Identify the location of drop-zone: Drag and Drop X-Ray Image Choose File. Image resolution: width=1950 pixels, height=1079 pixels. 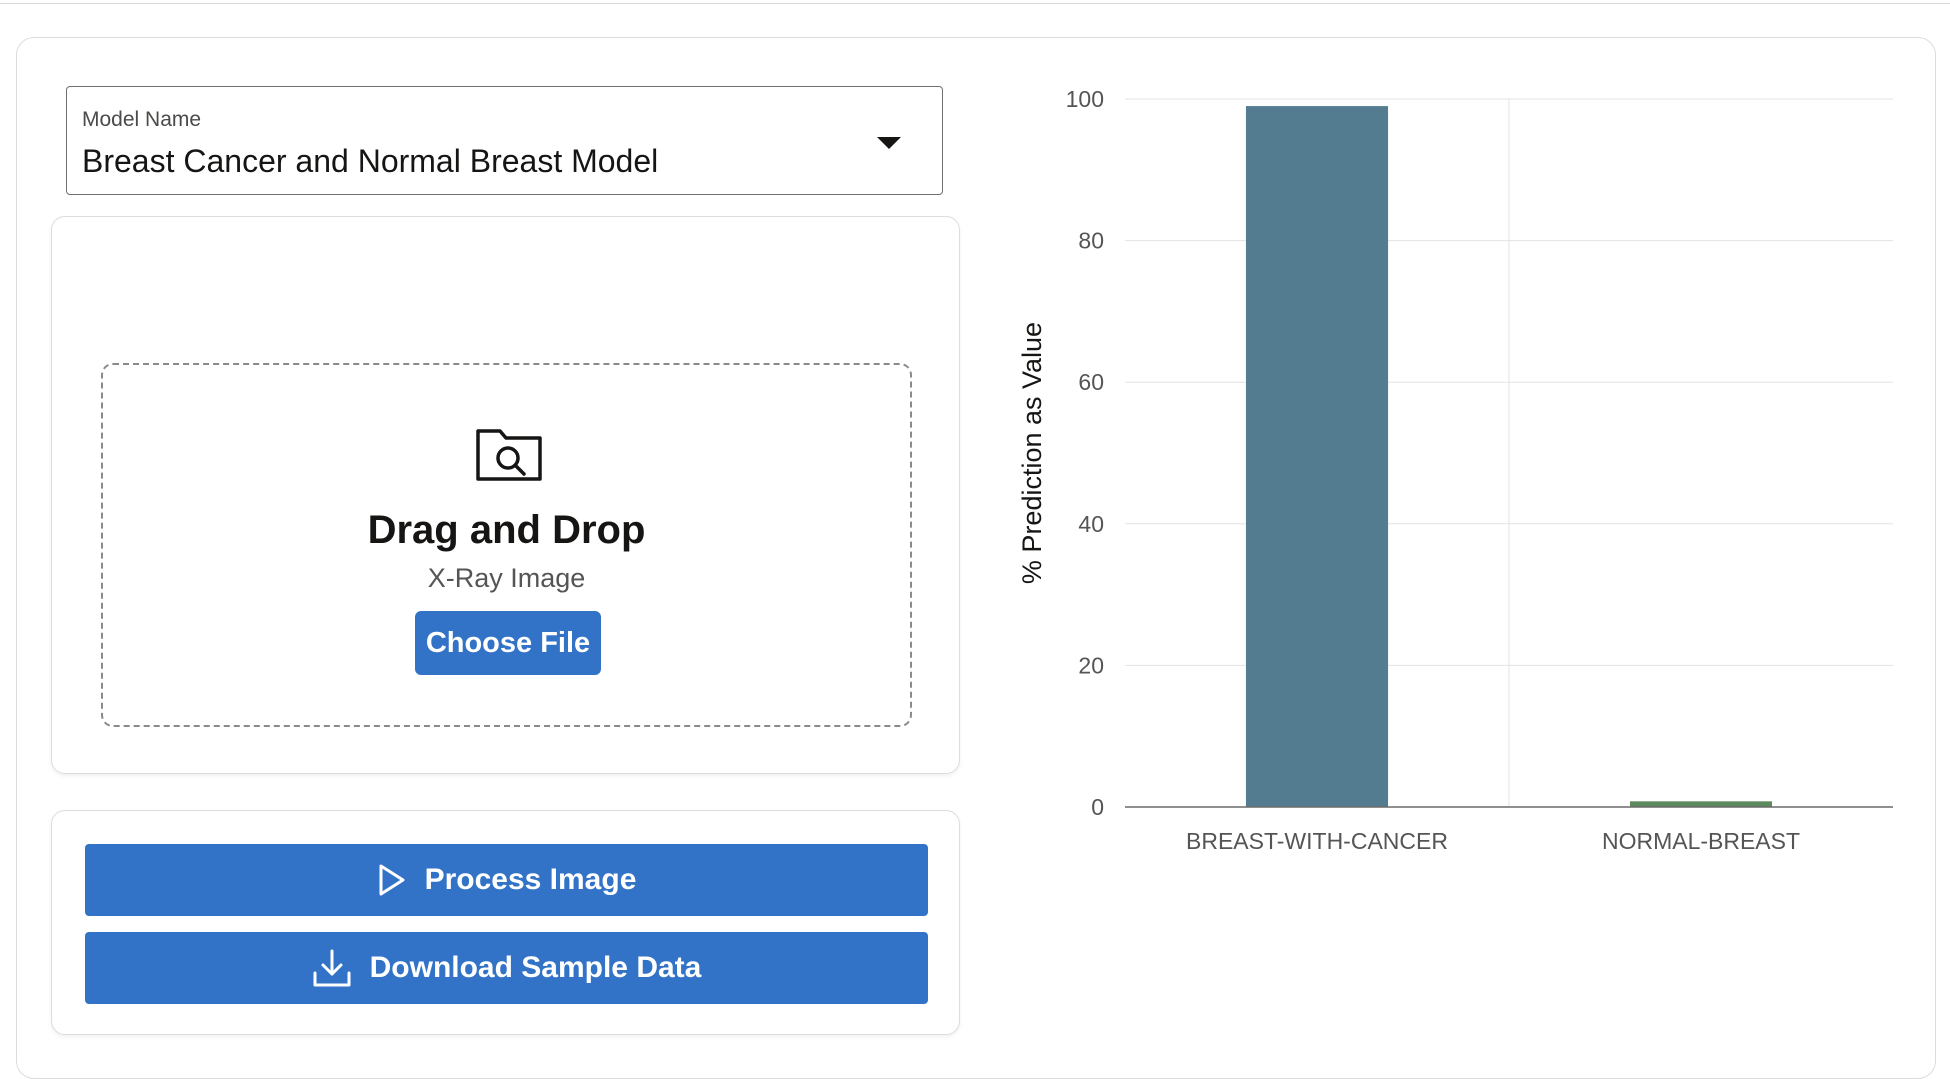
(506, 545).